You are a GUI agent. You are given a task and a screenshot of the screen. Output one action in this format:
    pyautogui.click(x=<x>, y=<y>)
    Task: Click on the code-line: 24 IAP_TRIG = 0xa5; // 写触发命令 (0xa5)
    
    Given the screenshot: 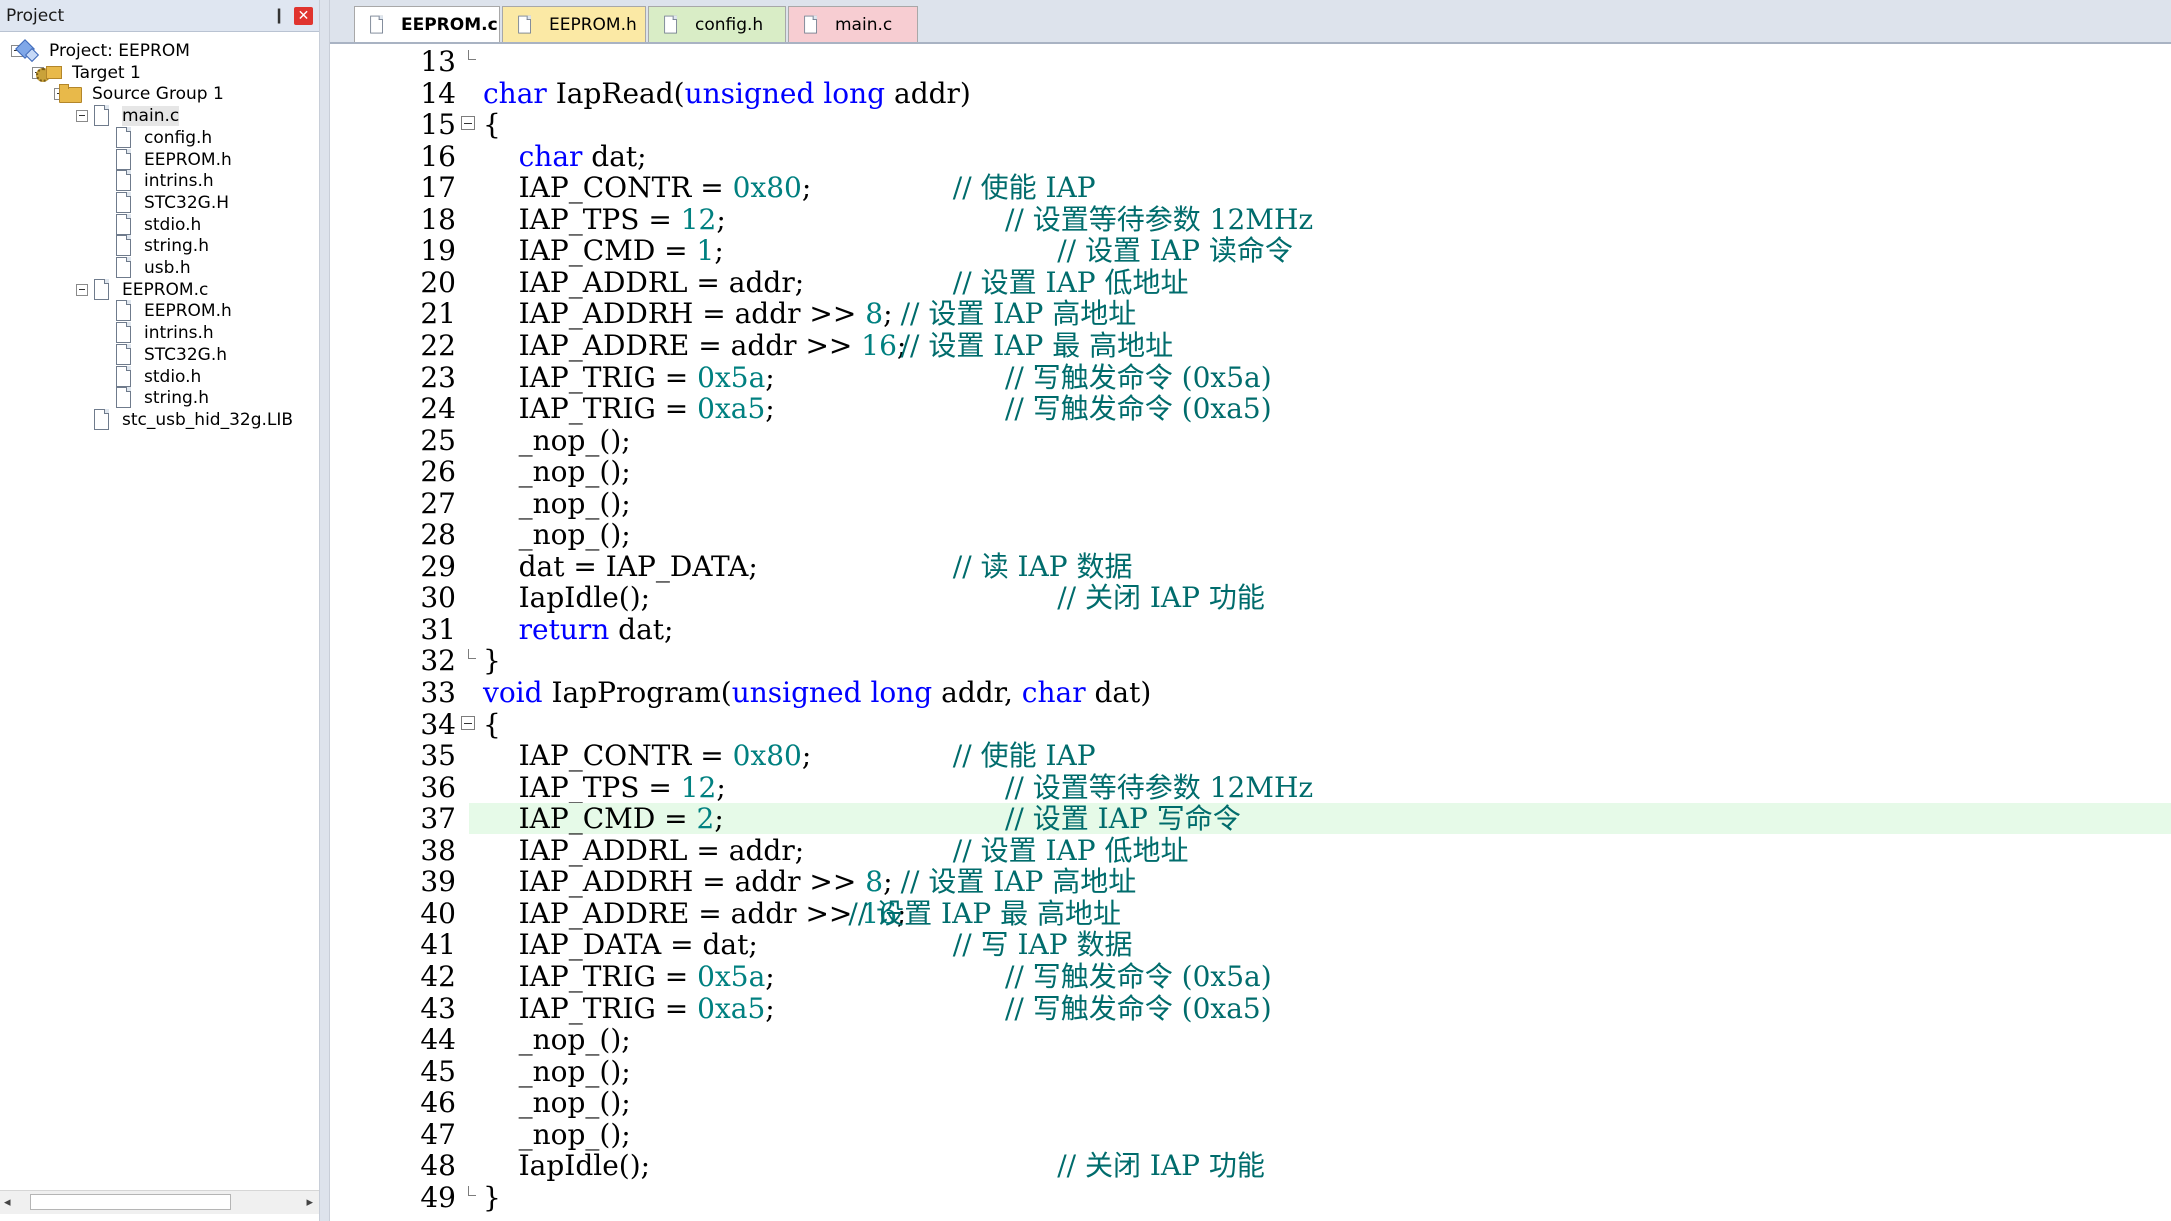 What is the action you would take?
    pyautogui.click(x=1295, y=408)
    